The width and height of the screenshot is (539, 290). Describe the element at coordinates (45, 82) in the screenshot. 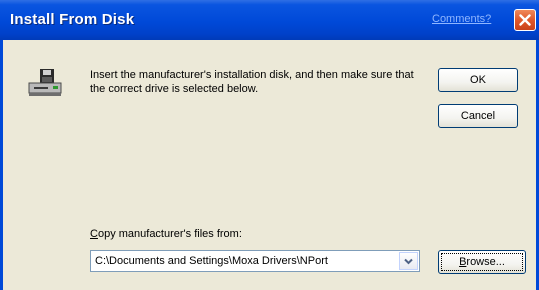

I see `floppy-disk-drive-icon` at that location.